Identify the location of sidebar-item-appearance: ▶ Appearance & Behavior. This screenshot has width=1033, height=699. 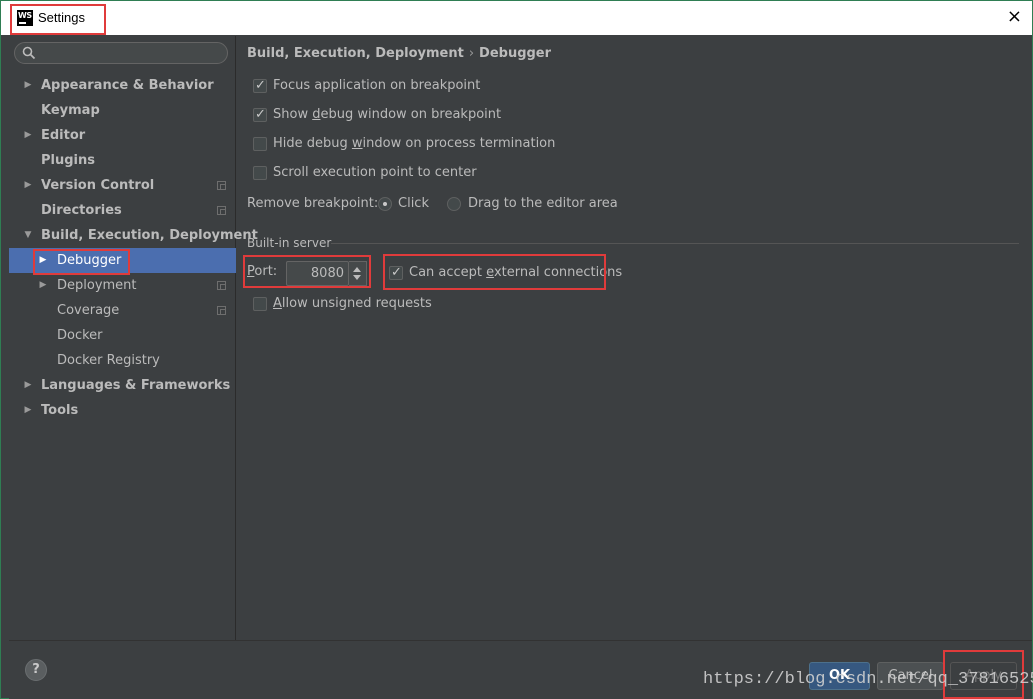
(122, 85).